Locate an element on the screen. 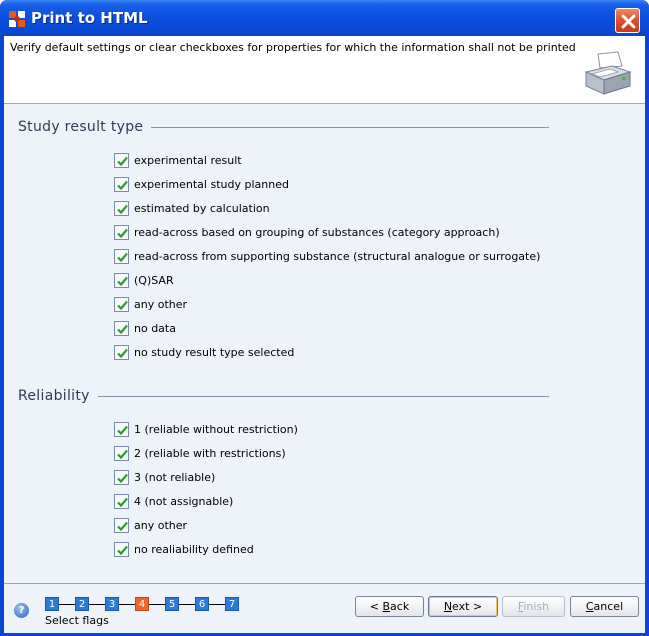 Image resolution: width=649 pixels, height=636 pixels. title-bar: Print to HTML is located at coordinates (324, 18).